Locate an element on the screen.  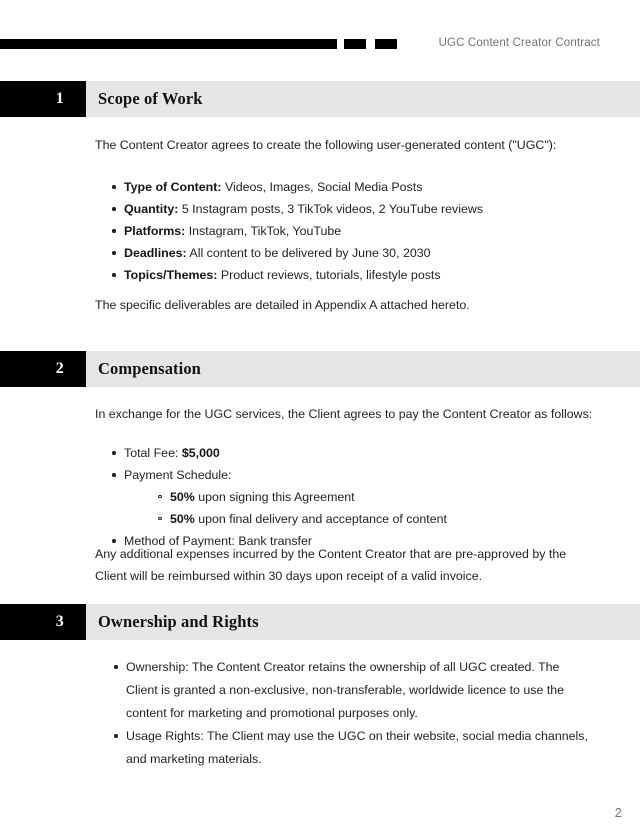
section-title-scope-of-work: Scope of Work is located at coordinates (150, 98).